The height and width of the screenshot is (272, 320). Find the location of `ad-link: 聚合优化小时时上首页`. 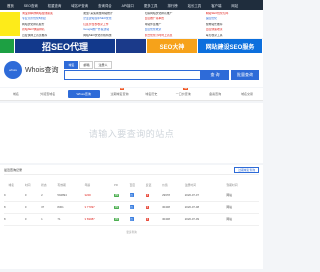

ad-link: 聚合优化小时时上首页 is located at coordinates (173, 36).